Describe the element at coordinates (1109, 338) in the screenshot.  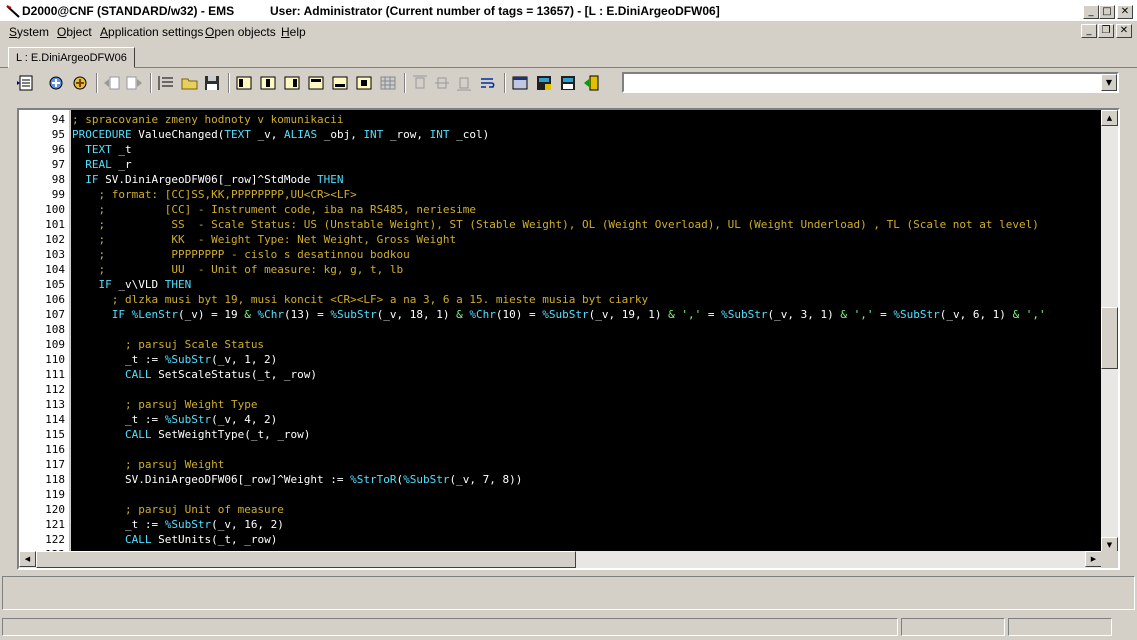
I see `vertical-scroll-thumb` at that location.